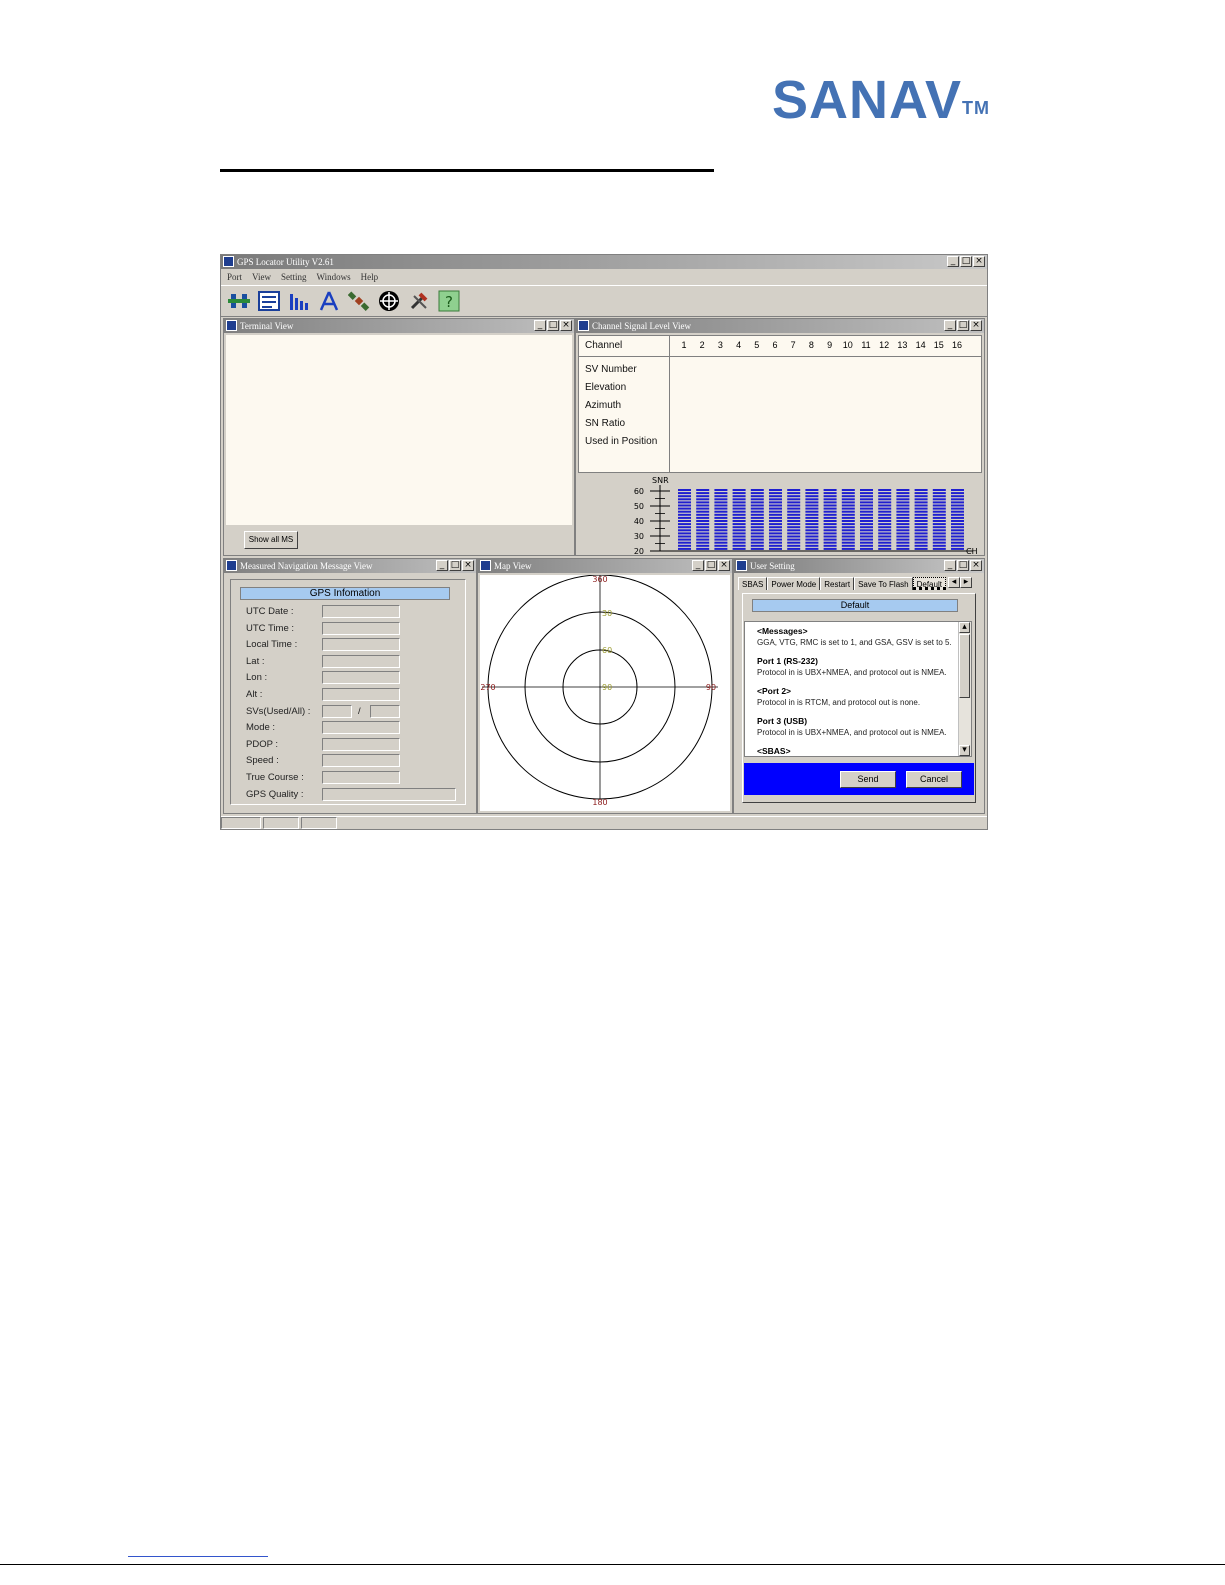 The image size is (1225, 1585). Describe the element at coordinates (389, 301) in the screenshot. I see `target-icon` at that location.